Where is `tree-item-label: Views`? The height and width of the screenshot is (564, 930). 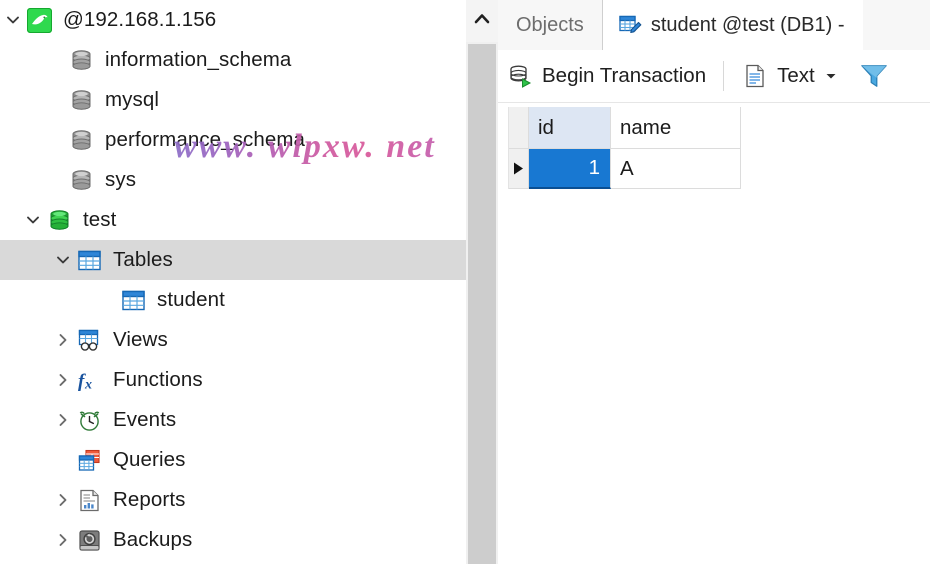
tree-item-label: Views is located at coordinates (140, 339).